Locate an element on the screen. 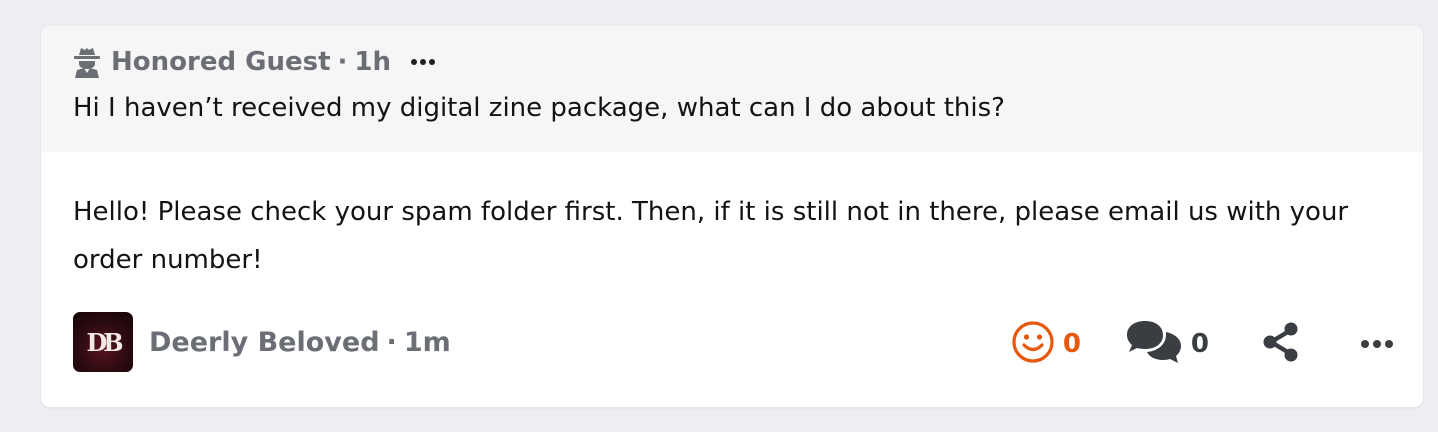  comment-button: 0 is located at coordinates (1167, 344).